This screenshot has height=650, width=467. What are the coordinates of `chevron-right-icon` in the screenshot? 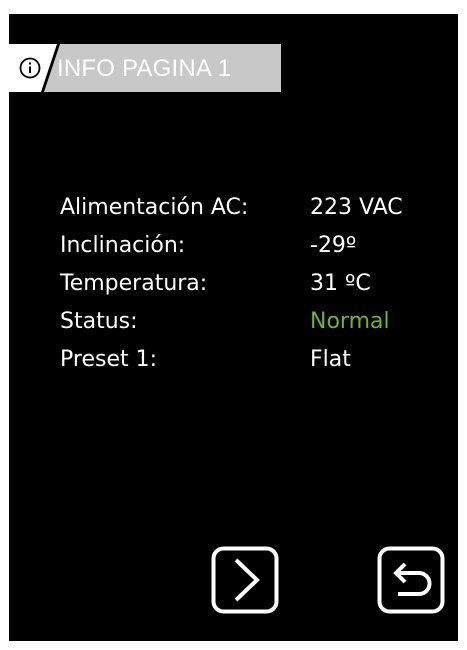 It's located at (245, 580).